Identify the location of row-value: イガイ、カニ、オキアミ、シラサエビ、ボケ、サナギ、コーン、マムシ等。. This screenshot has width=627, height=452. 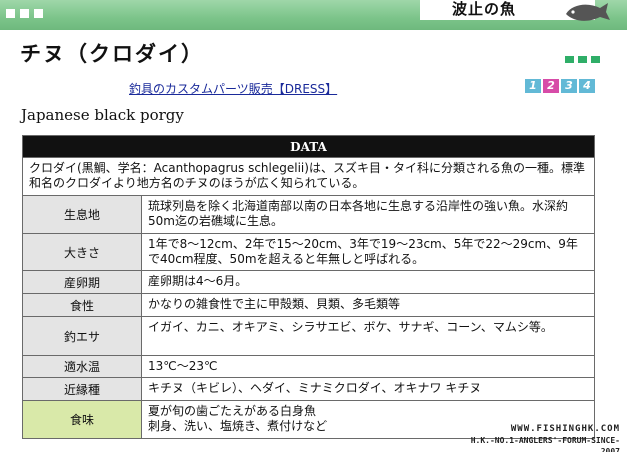
(368, 336).